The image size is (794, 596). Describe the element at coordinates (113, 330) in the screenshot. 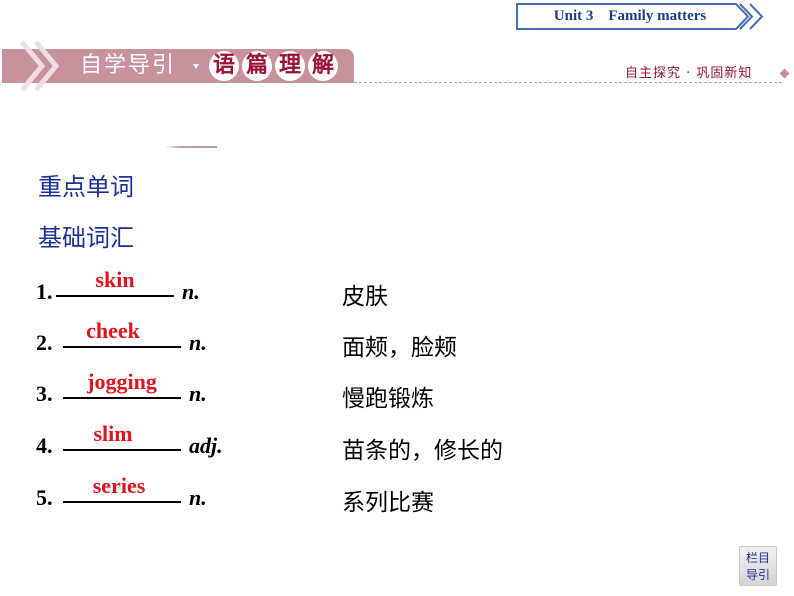

I see `answer-word: cheek` at that location.